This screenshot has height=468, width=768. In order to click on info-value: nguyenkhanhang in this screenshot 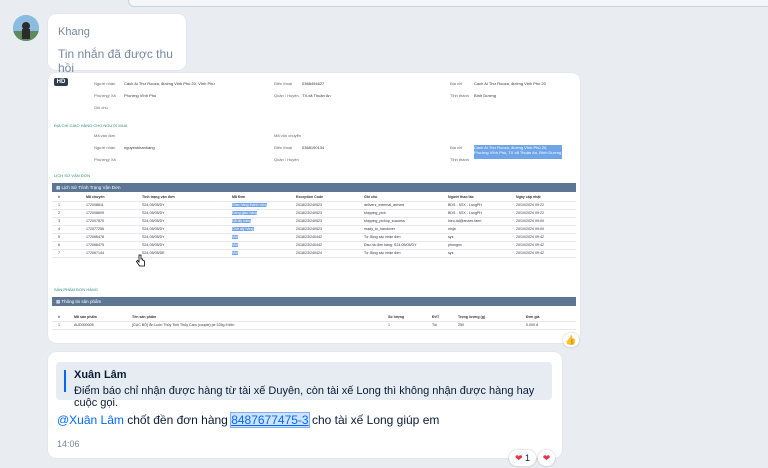, I will do `click(139, 147)`.